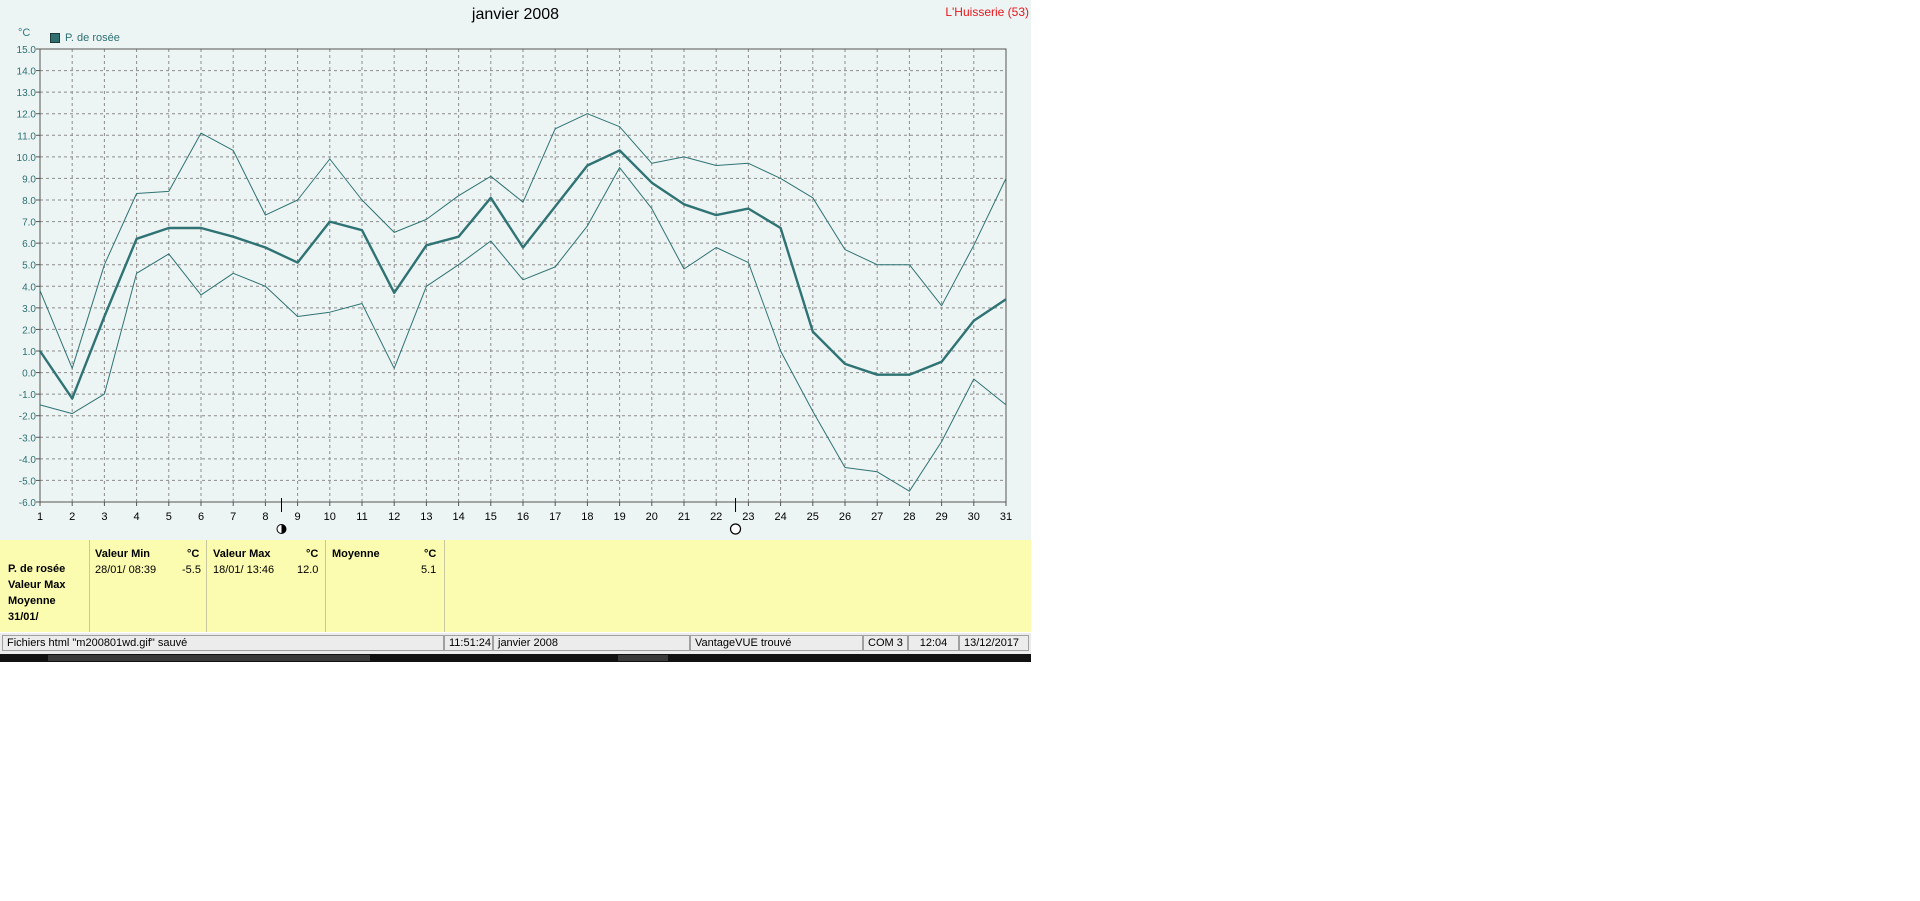 The width and height of the screenshot is (1920, 901). Describe the element at coordinates (987, 12) in the screenshot. I see `station-name: L'Huisserie (53)` at that location.